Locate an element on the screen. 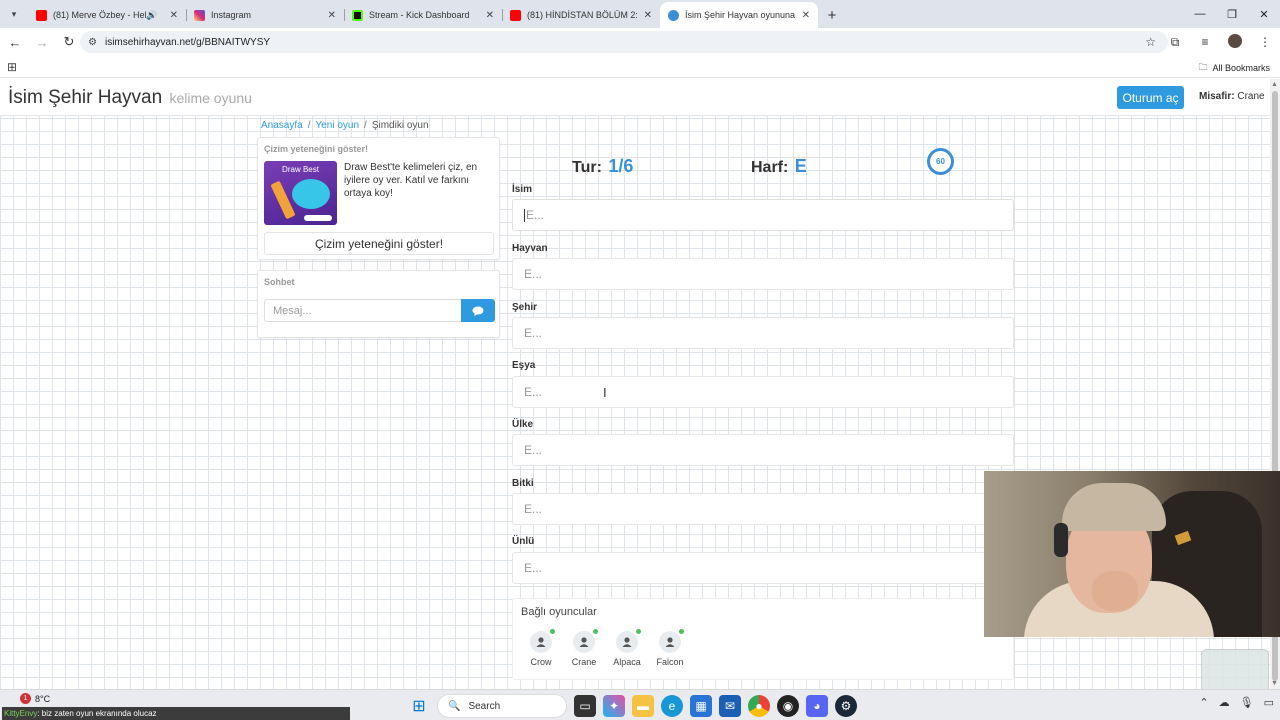 This screenshot has width=1280, height=720. breadcrumb-new-game-link: Yeni oyun is located at coordinates (337, 125).